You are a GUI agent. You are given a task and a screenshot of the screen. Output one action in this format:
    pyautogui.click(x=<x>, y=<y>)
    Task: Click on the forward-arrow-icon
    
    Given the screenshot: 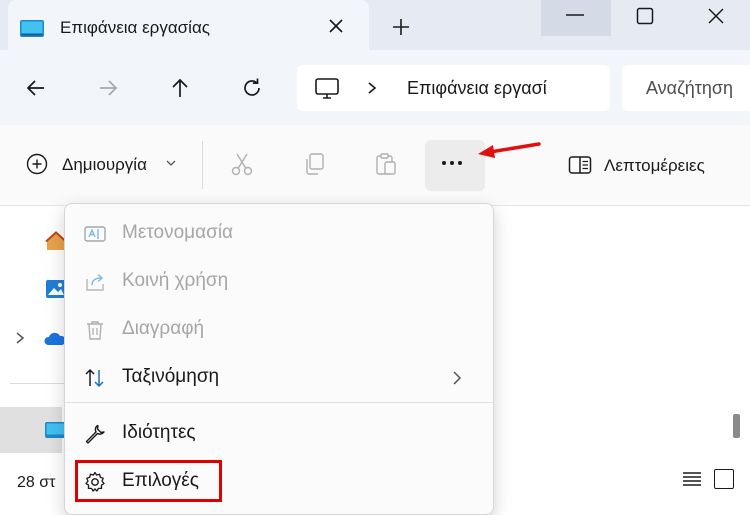 What is the action you would take?
    pyautogui.click(x=108, y=88)
    